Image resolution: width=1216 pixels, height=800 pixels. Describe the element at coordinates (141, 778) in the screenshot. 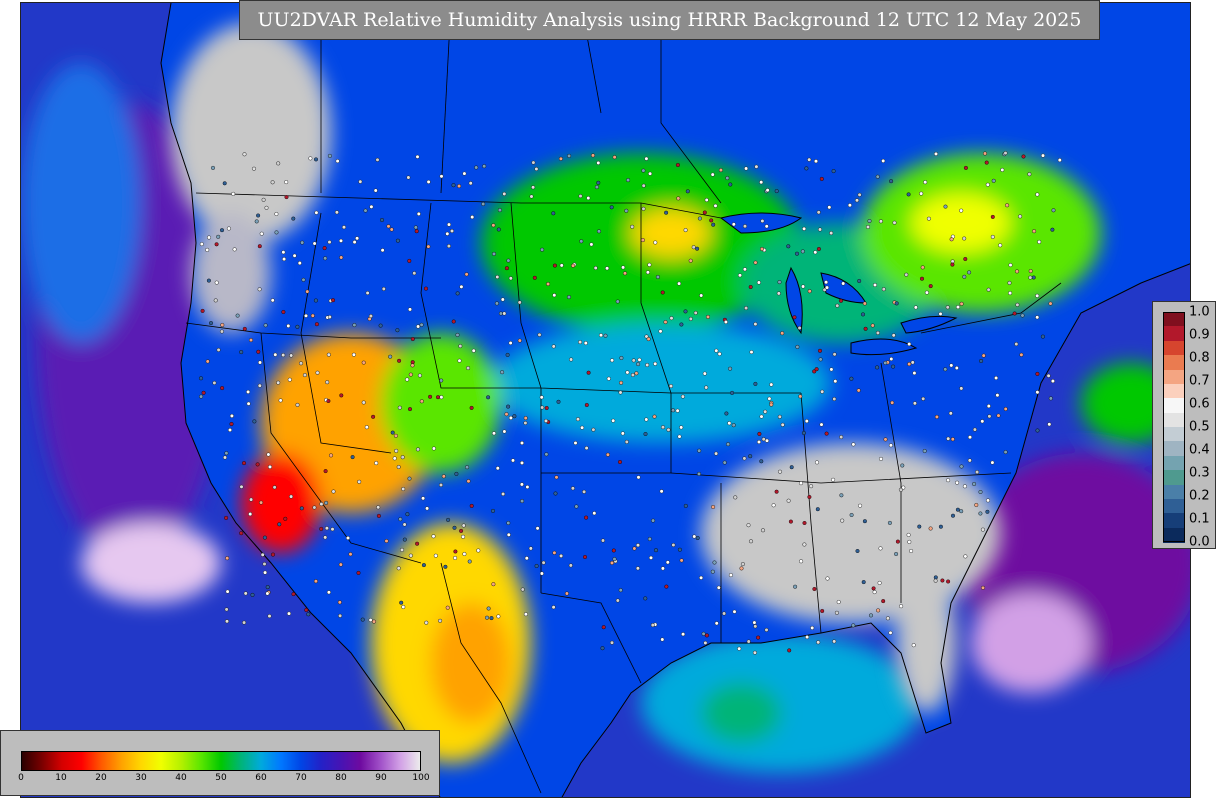

I see `rh-tick-label: 30` at that location.